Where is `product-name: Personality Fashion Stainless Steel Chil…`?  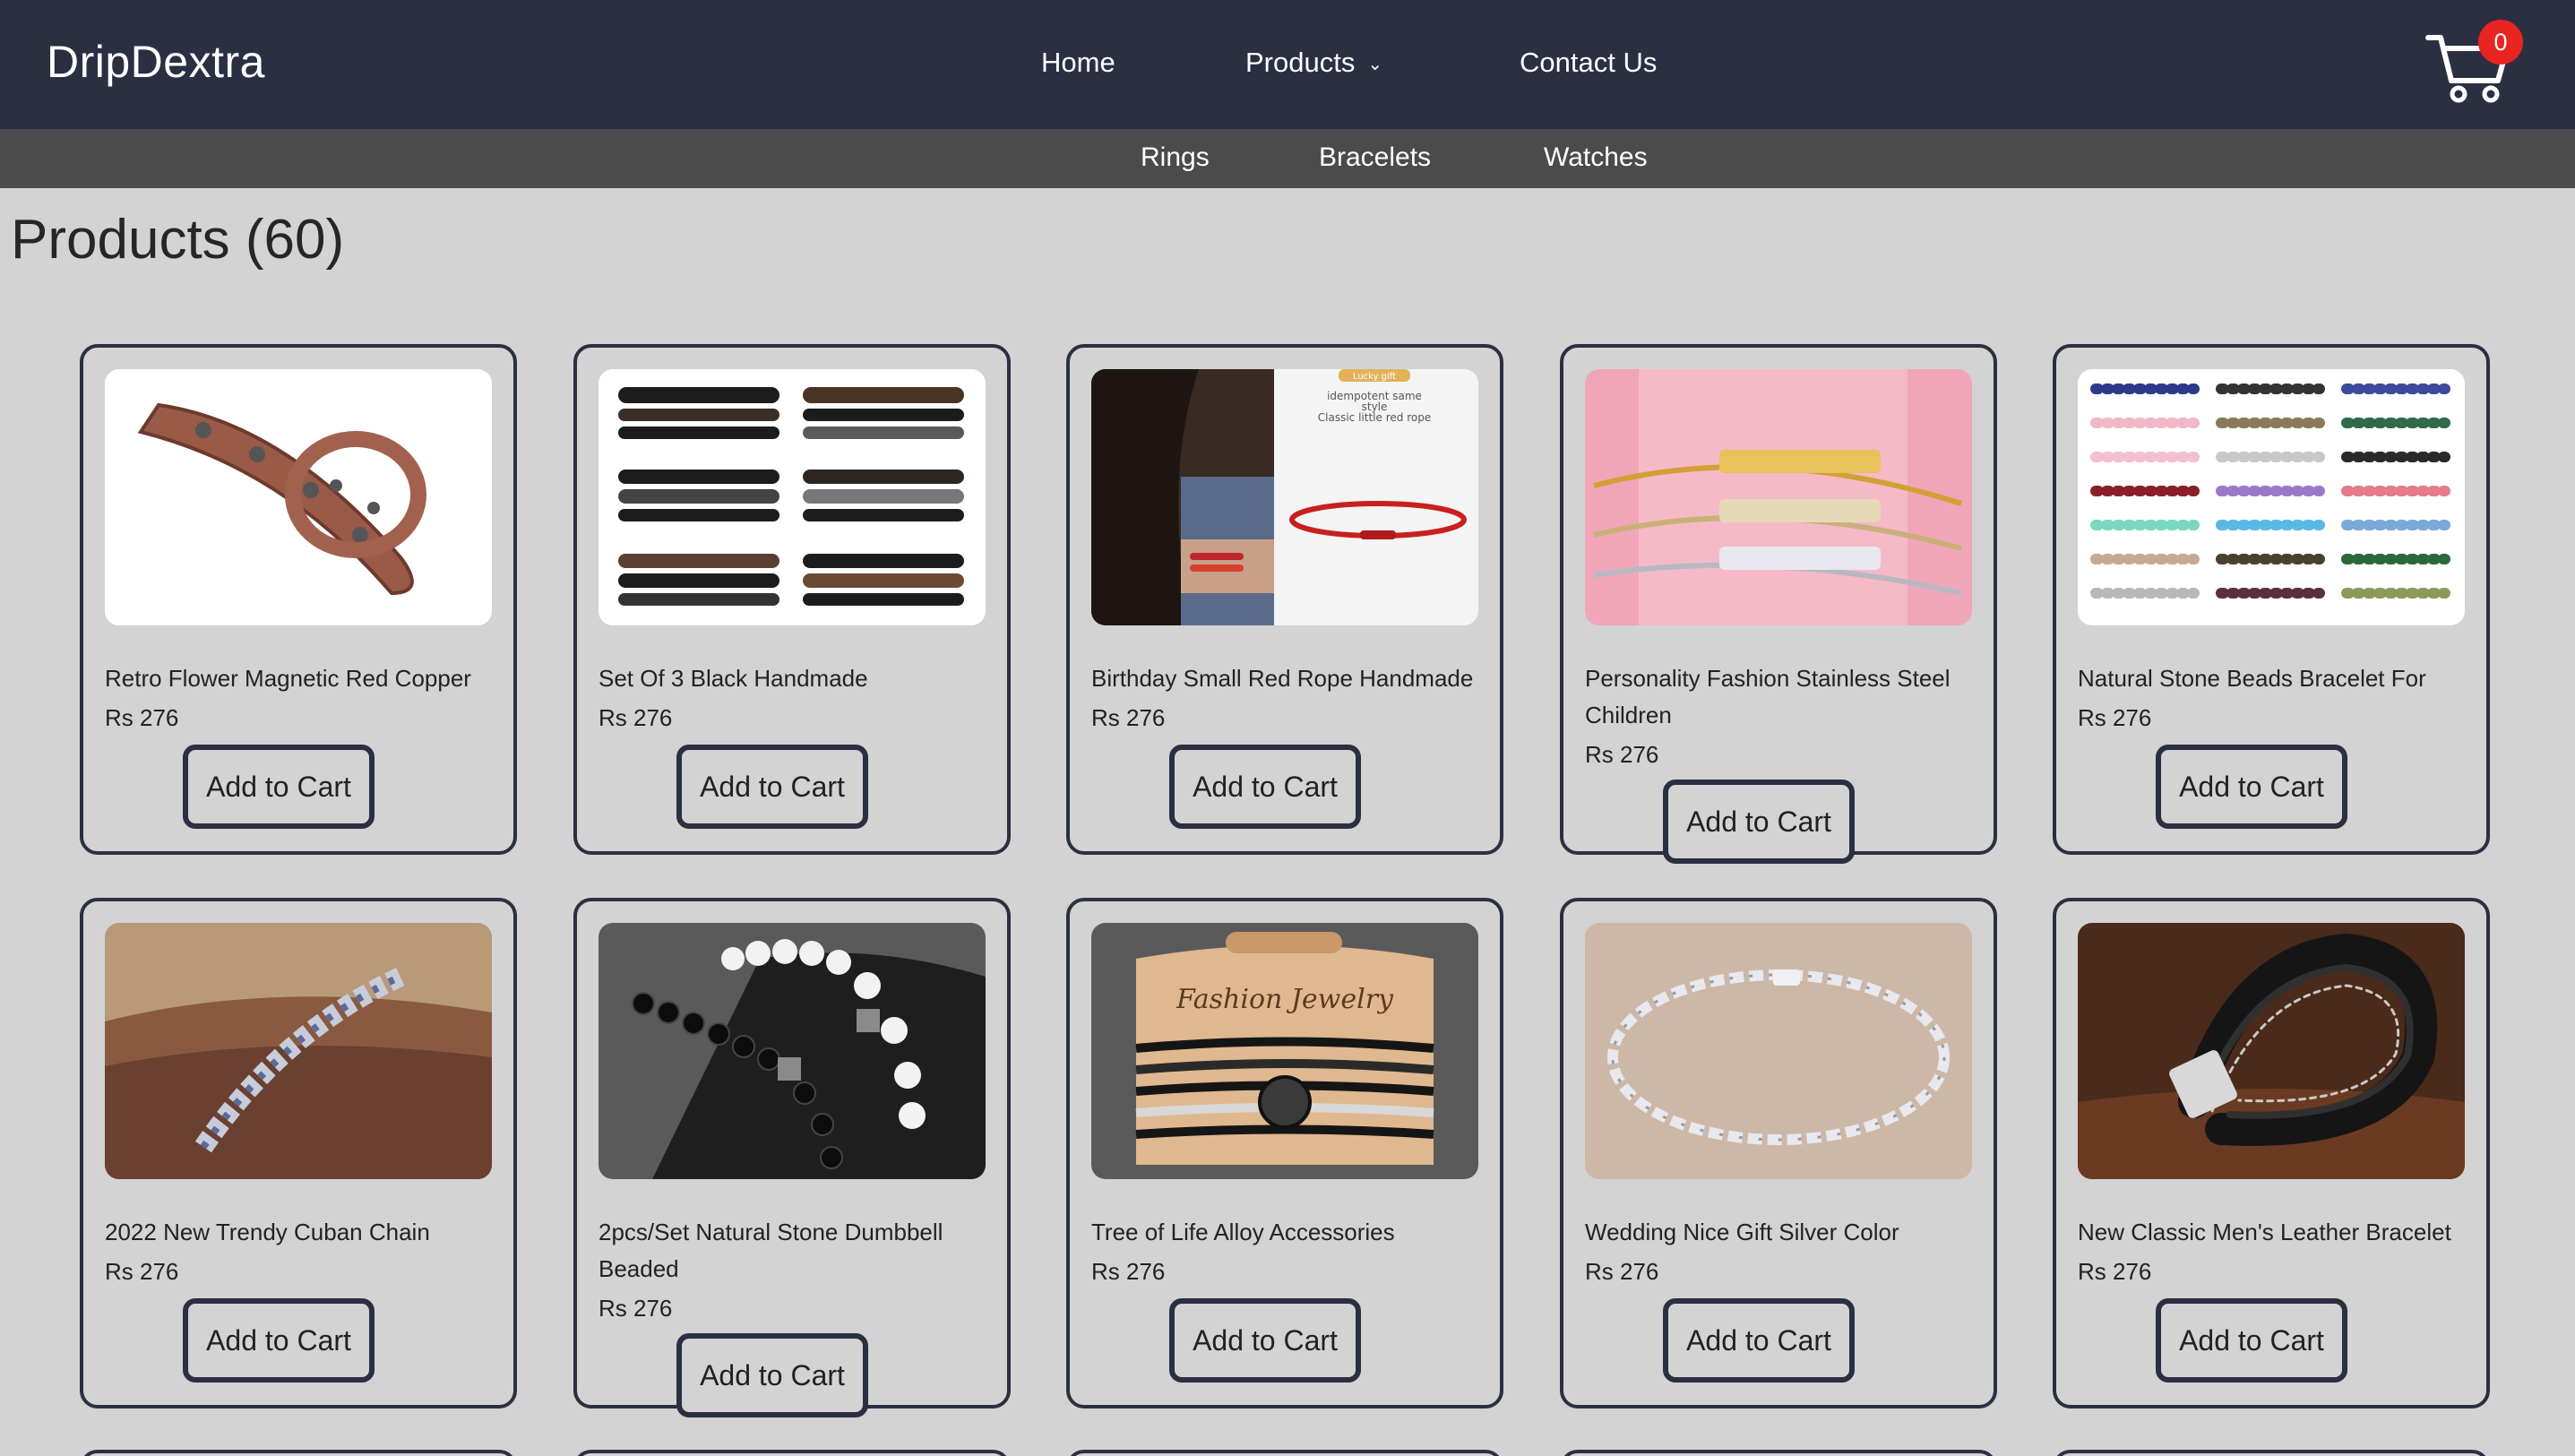 product-name: Personality Fashion Stainless Steel Chil… is located at coordinates (1768, 696).